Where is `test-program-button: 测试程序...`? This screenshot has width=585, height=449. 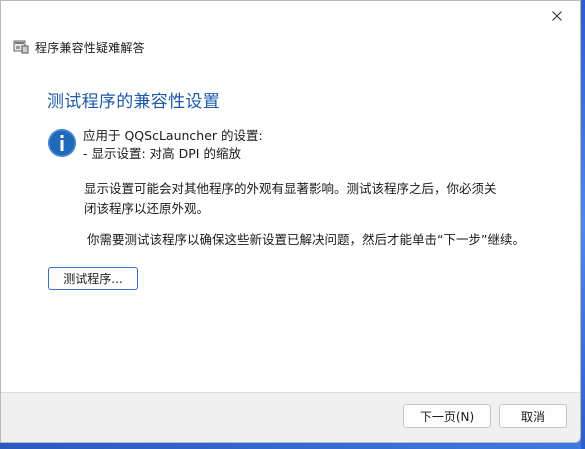 test-program-button: 测试程序... is located at coordinates (93, 278).